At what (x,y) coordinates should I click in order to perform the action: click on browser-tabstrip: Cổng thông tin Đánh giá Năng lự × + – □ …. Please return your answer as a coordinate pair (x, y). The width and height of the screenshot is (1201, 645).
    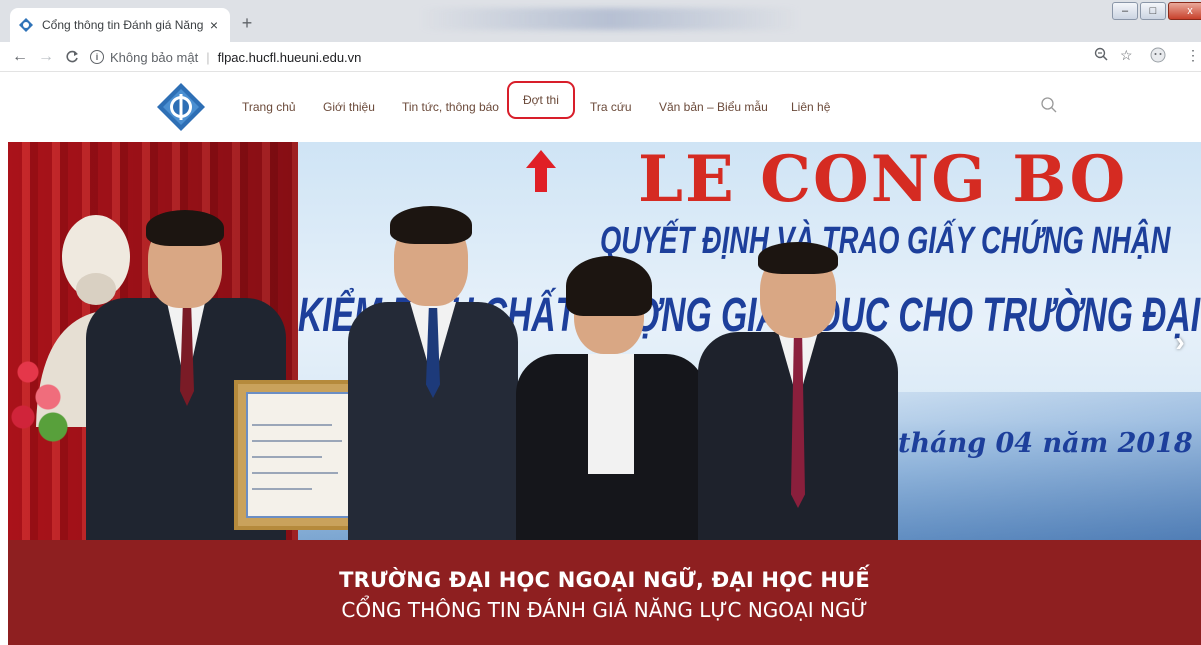
    Looking at the image, I should click on (600, 21).